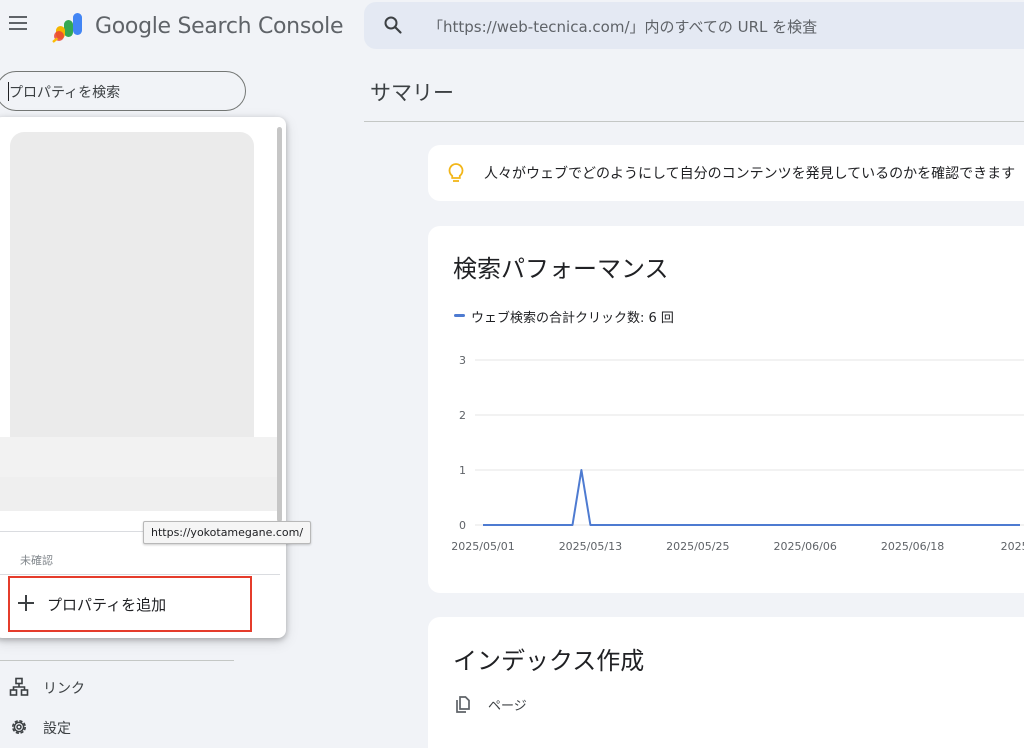 This screenshot has width=1024, height=748. Describe the element at coordinates (8, 91) in the screenshot. I see `text-caret` at that location.